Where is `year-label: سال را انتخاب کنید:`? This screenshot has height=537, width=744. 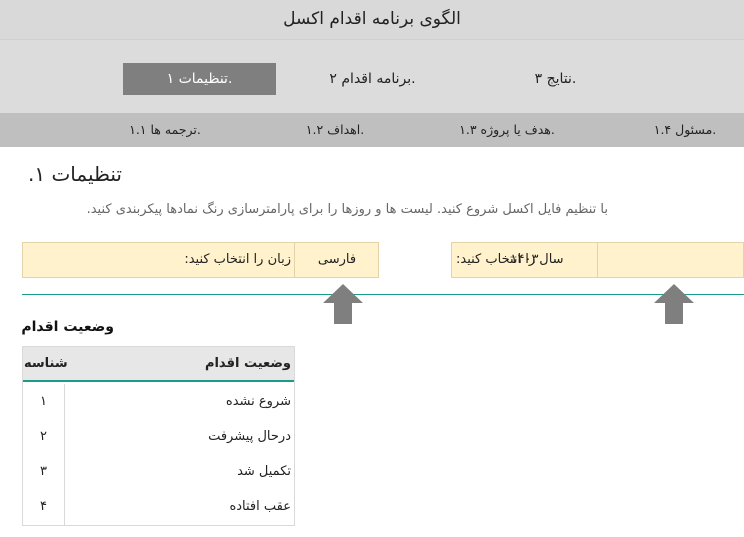
year-label: سال را انتخاب کنید: is located at coordinates (510, 259).